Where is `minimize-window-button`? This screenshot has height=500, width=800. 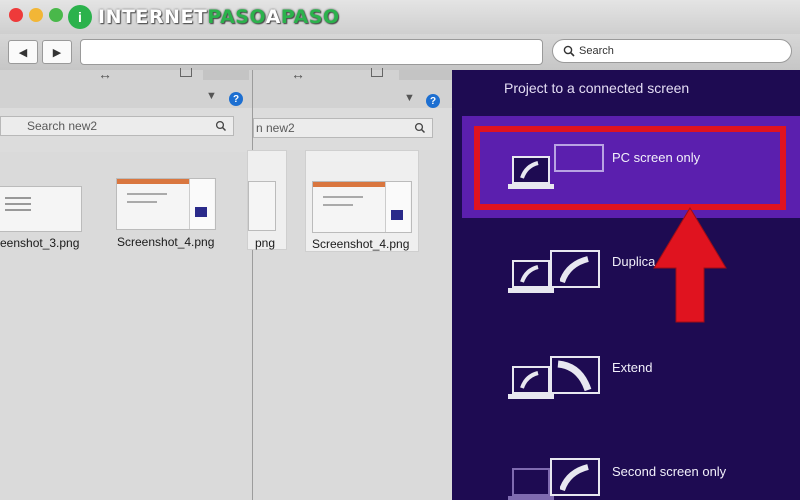
minimize-window-button is located at coordinates (36, 15).